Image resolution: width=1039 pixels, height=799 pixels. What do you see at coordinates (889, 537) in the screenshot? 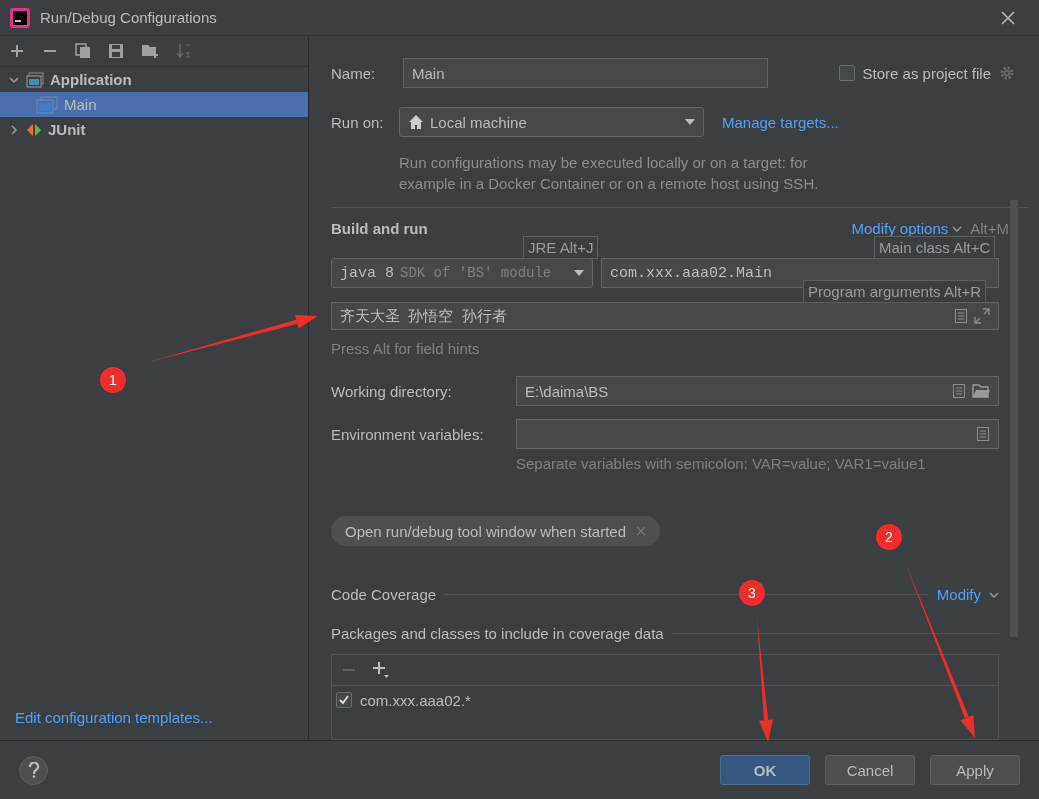
I see `number-badge: 2` at bounding box center [889, 537].